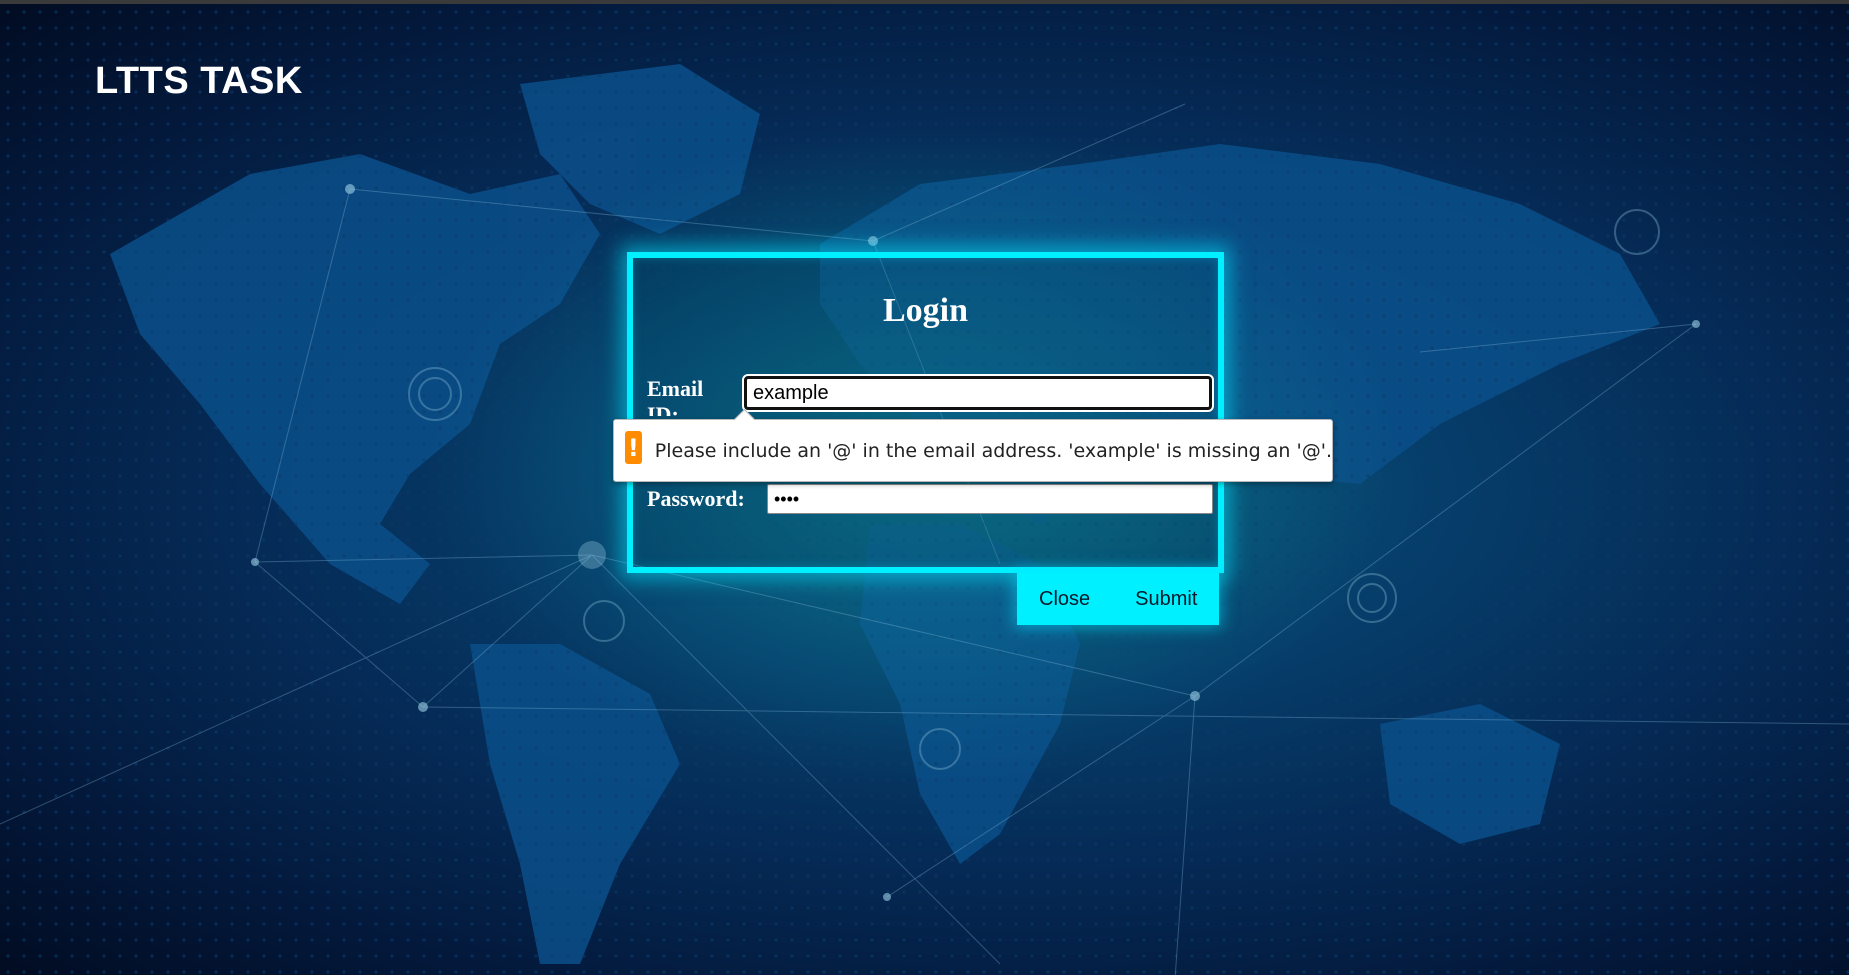  Describe the element at coordinates (633, 447) in the screenshot. I see `warning-icon: !` at that location.